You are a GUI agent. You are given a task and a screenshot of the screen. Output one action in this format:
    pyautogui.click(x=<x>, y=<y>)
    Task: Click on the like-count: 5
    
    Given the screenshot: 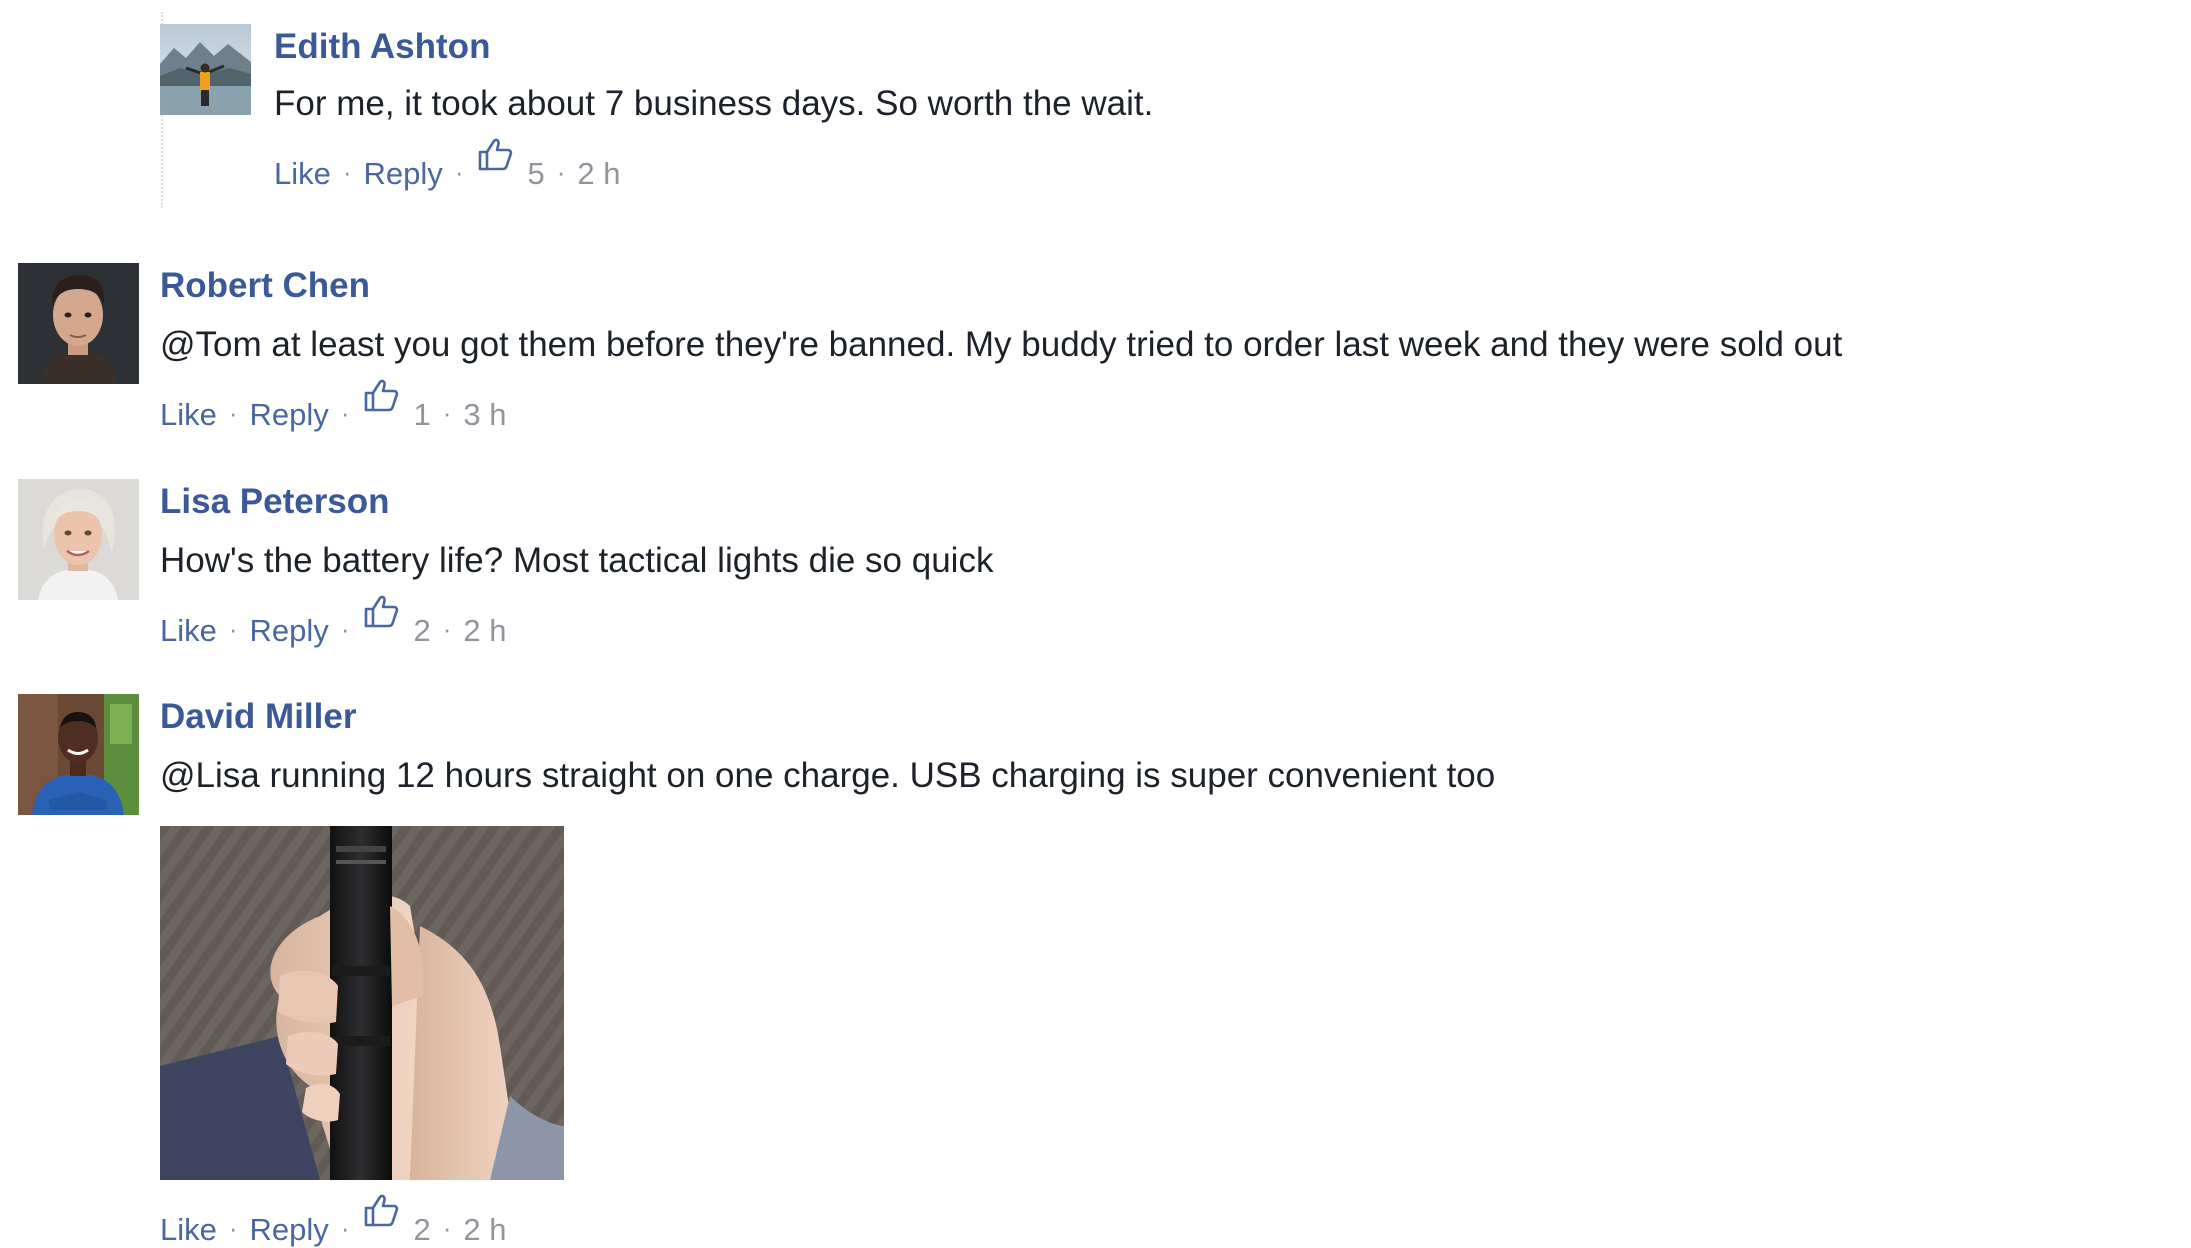 What is the action you would take?
    pyautogui.click(x=536, y=173)
    